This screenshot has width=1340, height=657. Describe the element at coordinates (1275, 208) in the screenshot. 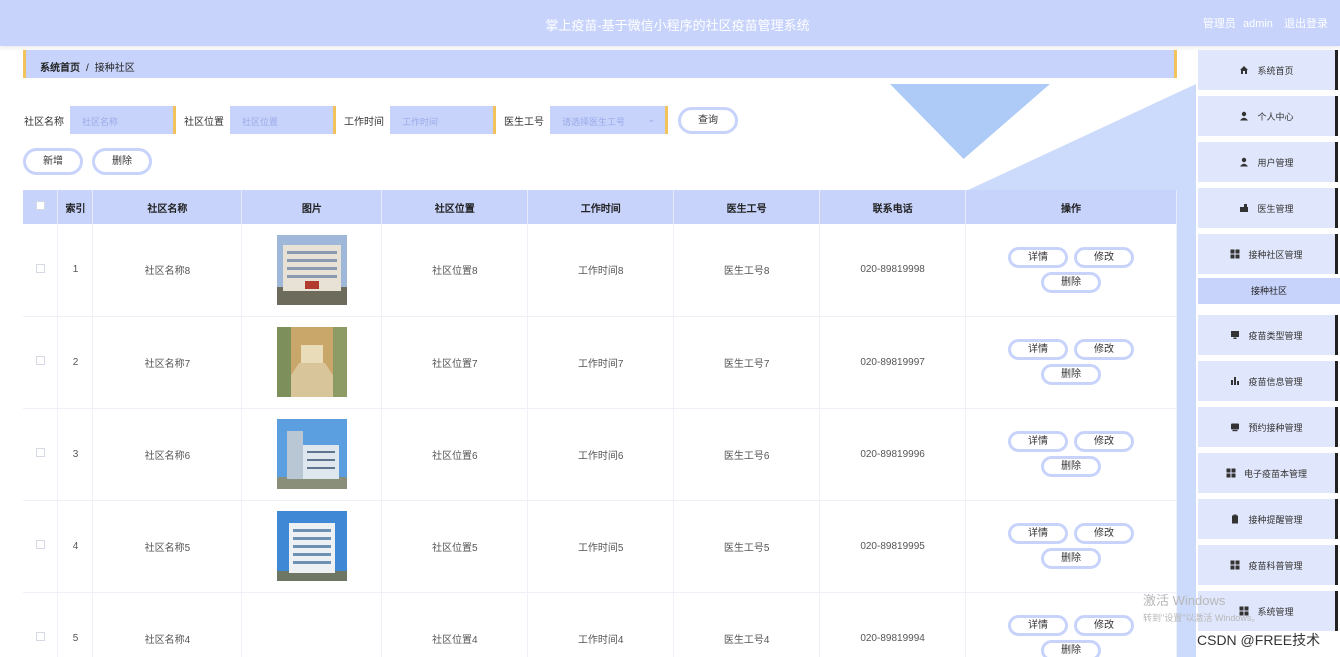

I see `sidebar-item-label: 医生管理` at that location.